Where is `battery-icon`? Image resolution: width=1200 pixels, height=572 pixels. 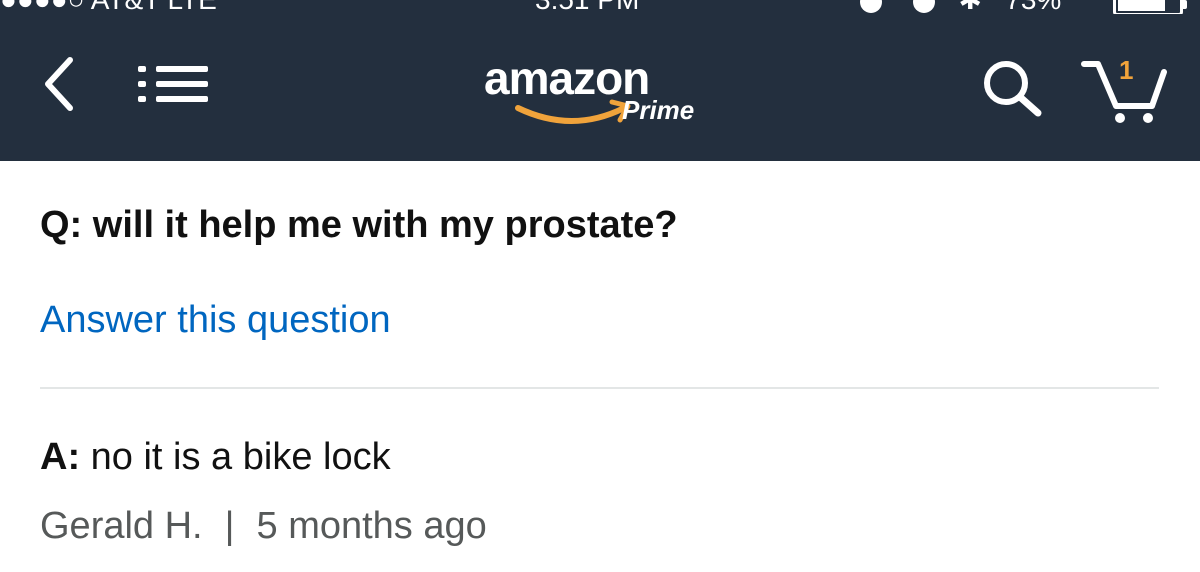 battery-icon is located at coordinates (1148, 7).